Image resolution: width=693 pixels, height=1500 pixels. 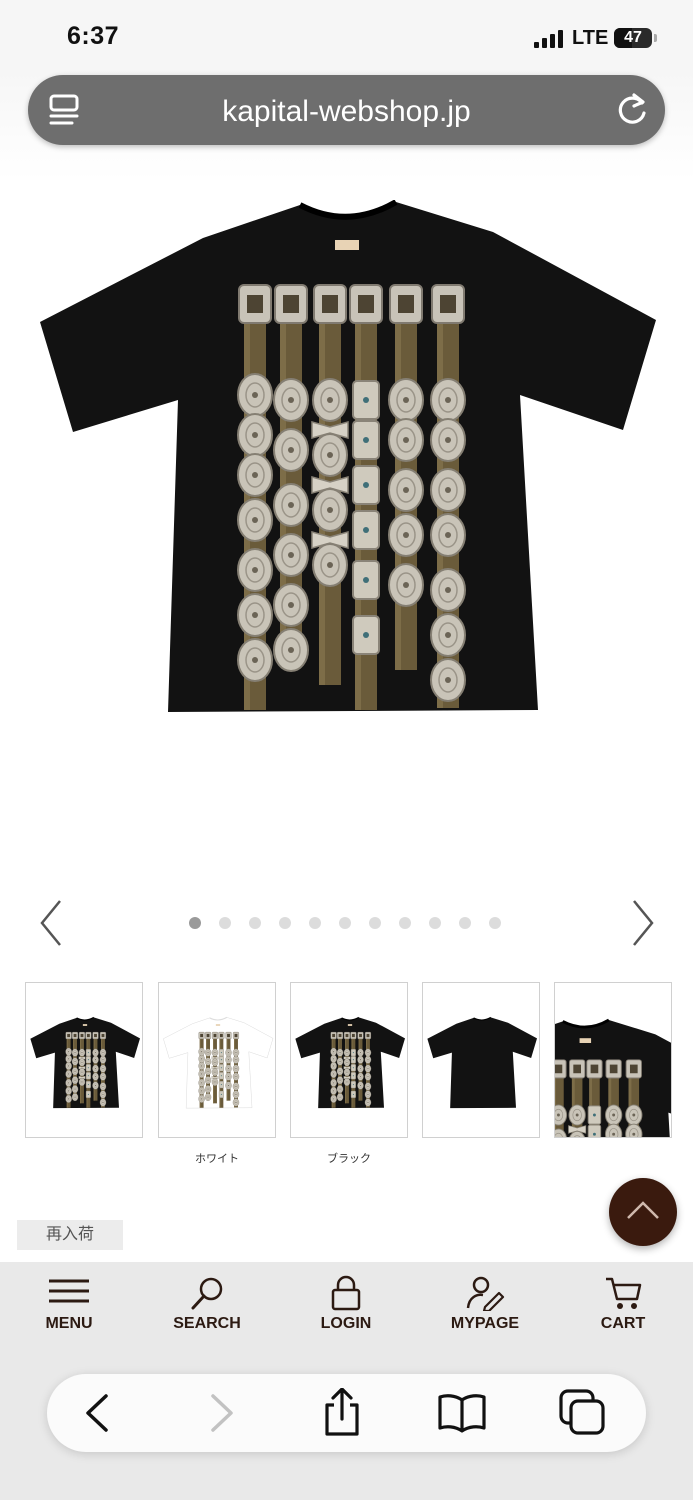 I want to click on battery-icon: 47, so click(x=633, y=38).